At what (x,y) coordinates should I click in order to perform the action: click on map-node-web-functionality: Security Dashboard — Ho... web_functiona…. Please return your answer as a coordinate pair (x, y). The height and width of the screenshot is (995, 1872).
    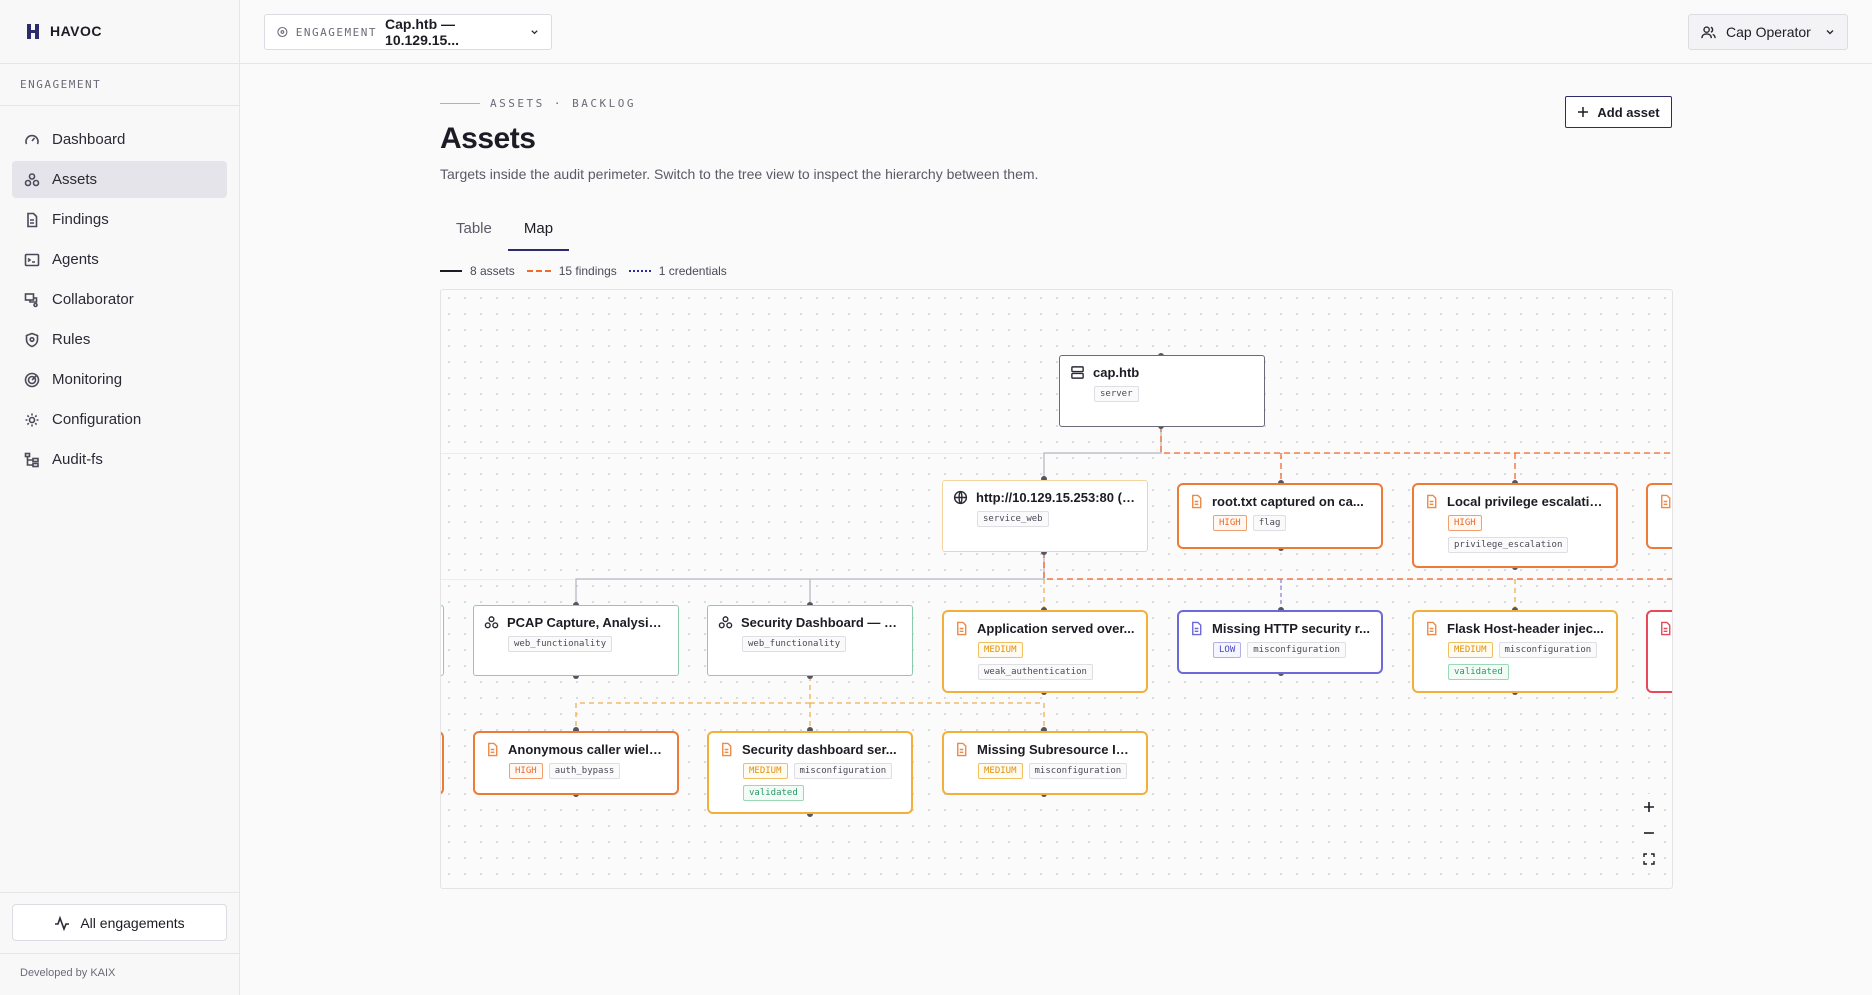
    Looking at the image, I should click on (810, 640).